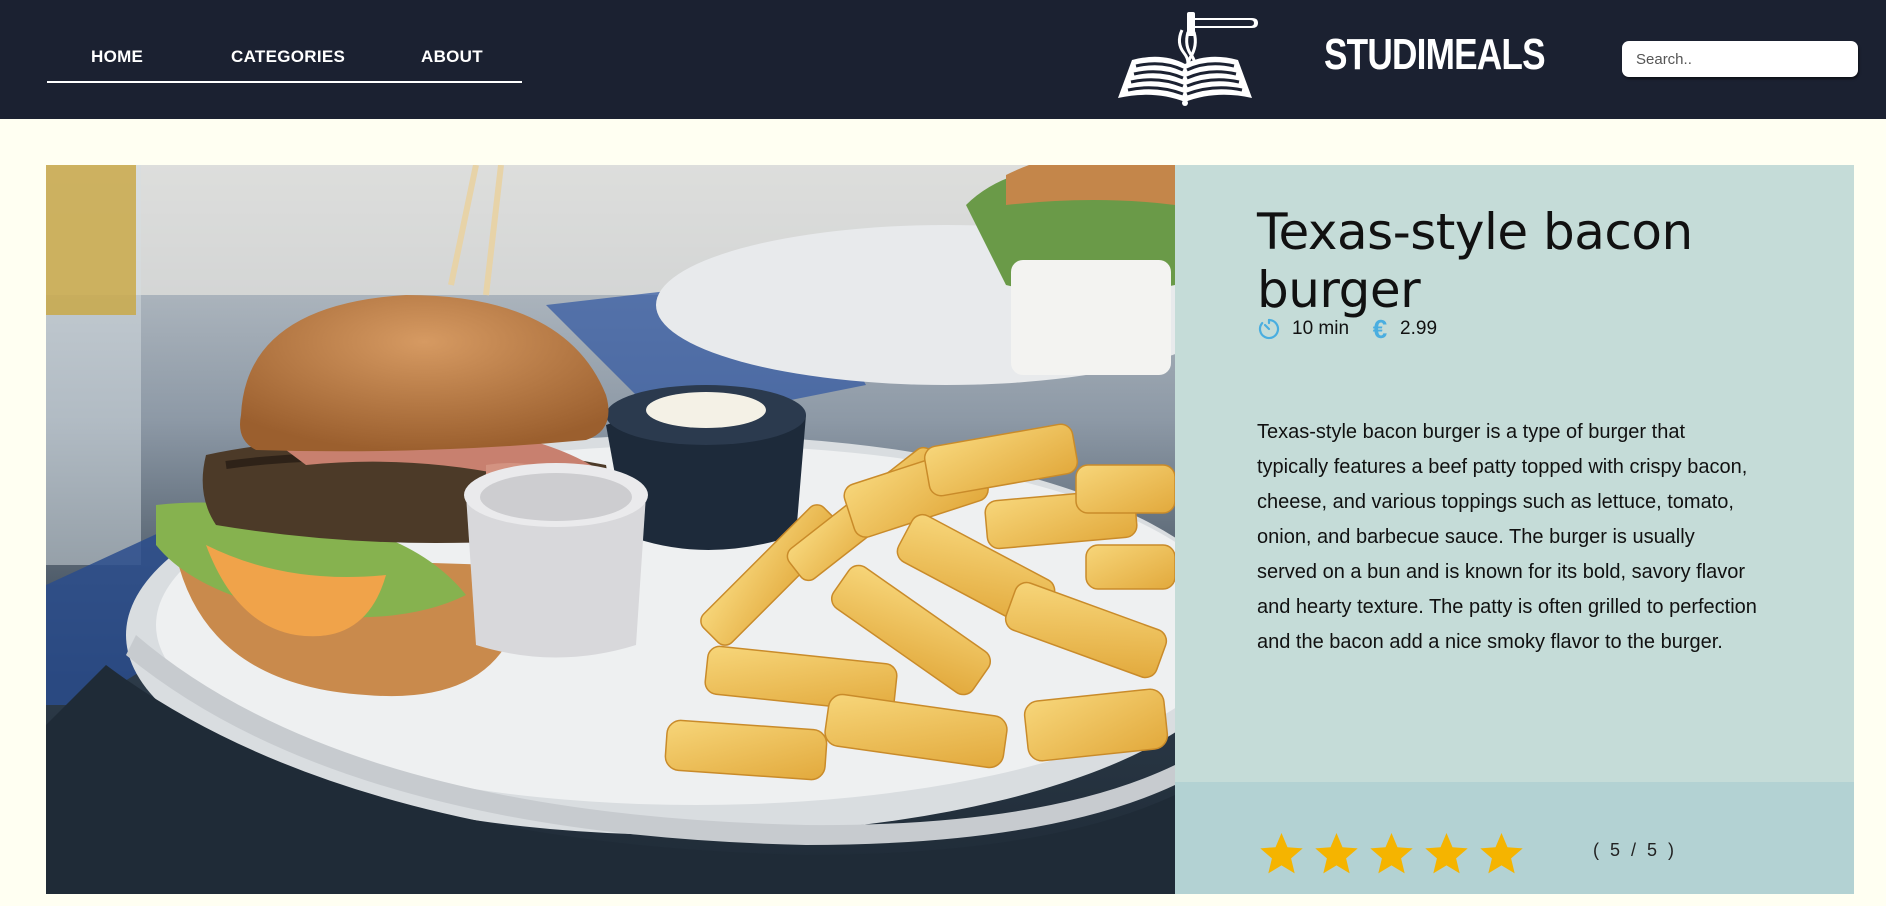 This screenshot has width=1886, height=906. What do you see at coordinates (1358, 329) in the screenshot?
I see `recipe-meta: 10 min € 2.99` at bounding box center [1358, 329].